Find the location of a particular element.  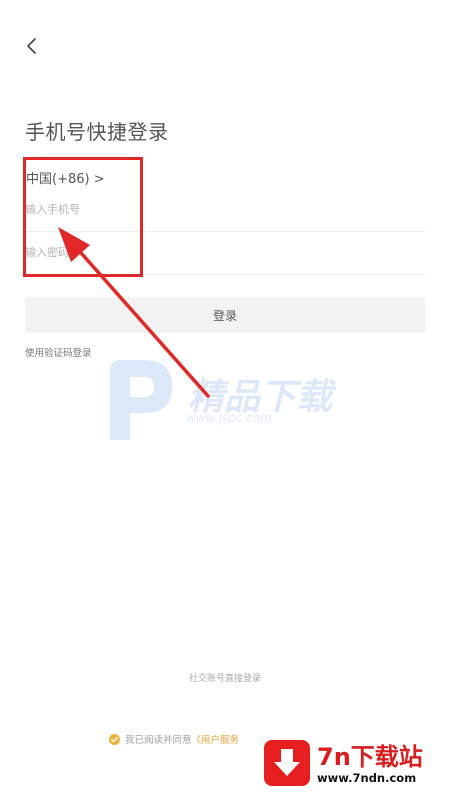

site-badge: 7n下载站 www.7ndn.com is located at coordinates (355, 763).